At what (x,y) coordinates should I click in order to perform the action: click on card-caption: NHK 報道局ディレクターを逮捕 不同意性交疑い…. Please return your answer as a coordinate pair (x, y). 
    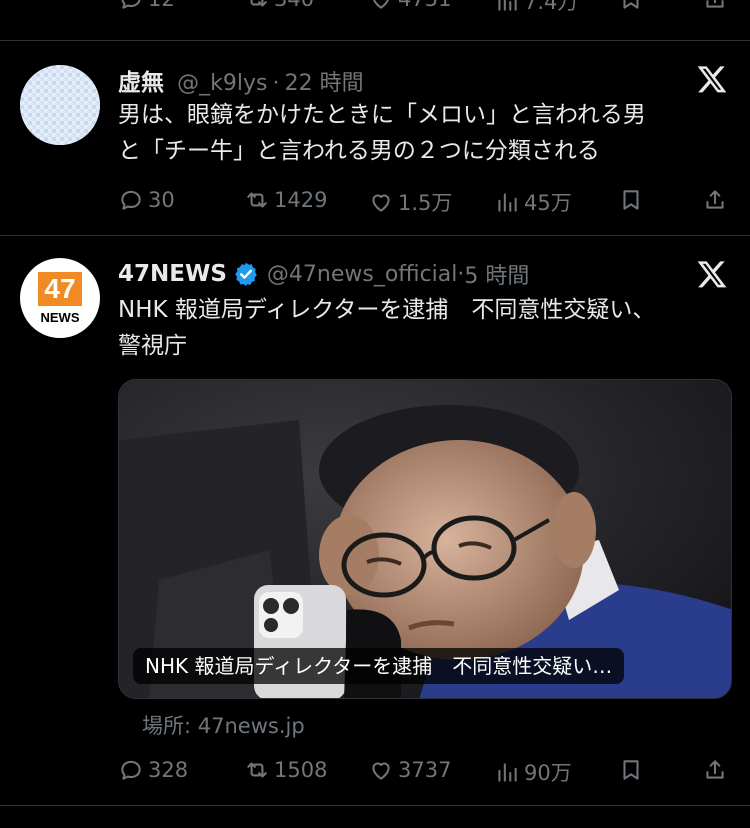
    Looking at the image, I should click on (379, 666).